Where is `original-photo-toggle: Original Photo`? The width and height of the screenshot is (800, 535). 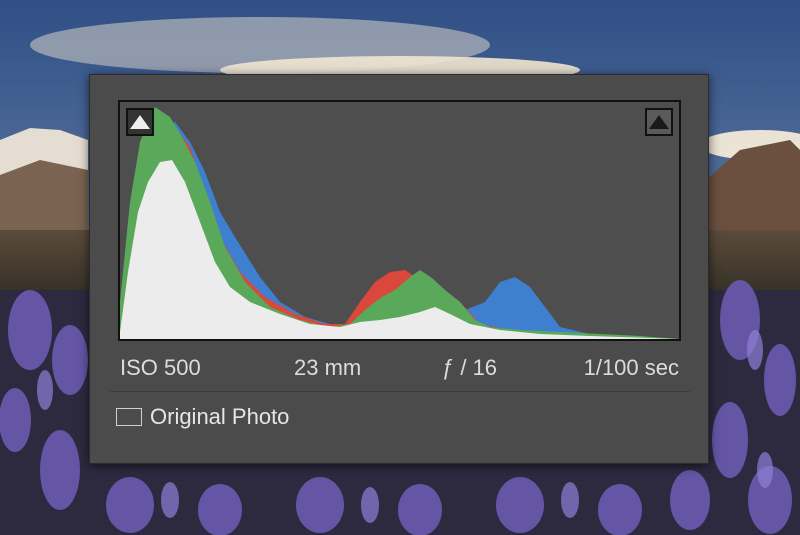
original-photo-toggle: Original Photo is located at coordinates (202, 417).